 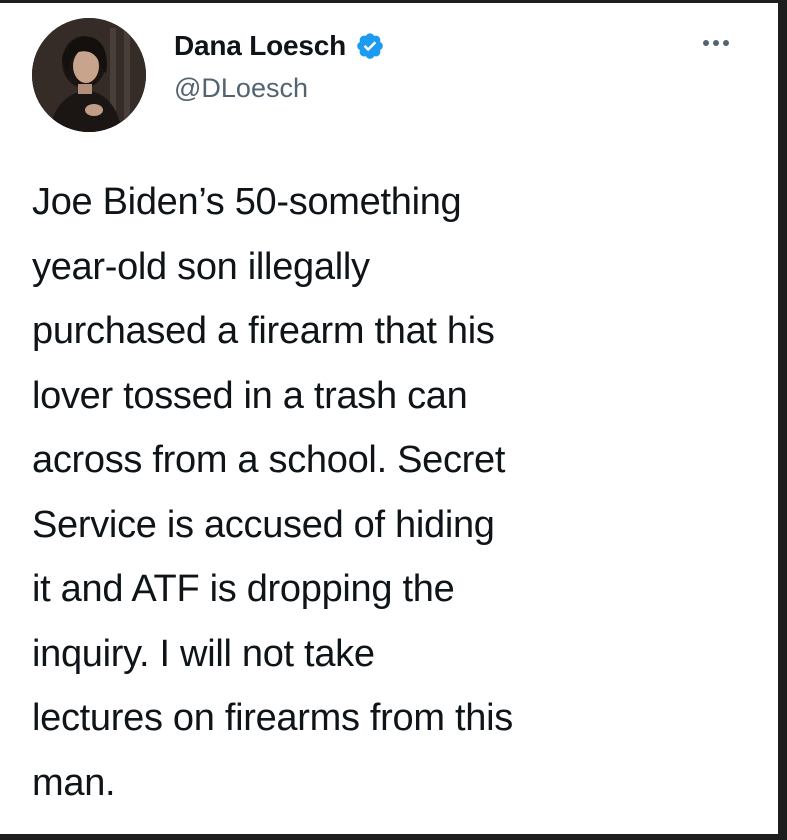 I want to click on tweet-text-line: it and ATF is dropping the, so click(x=243, y=589).